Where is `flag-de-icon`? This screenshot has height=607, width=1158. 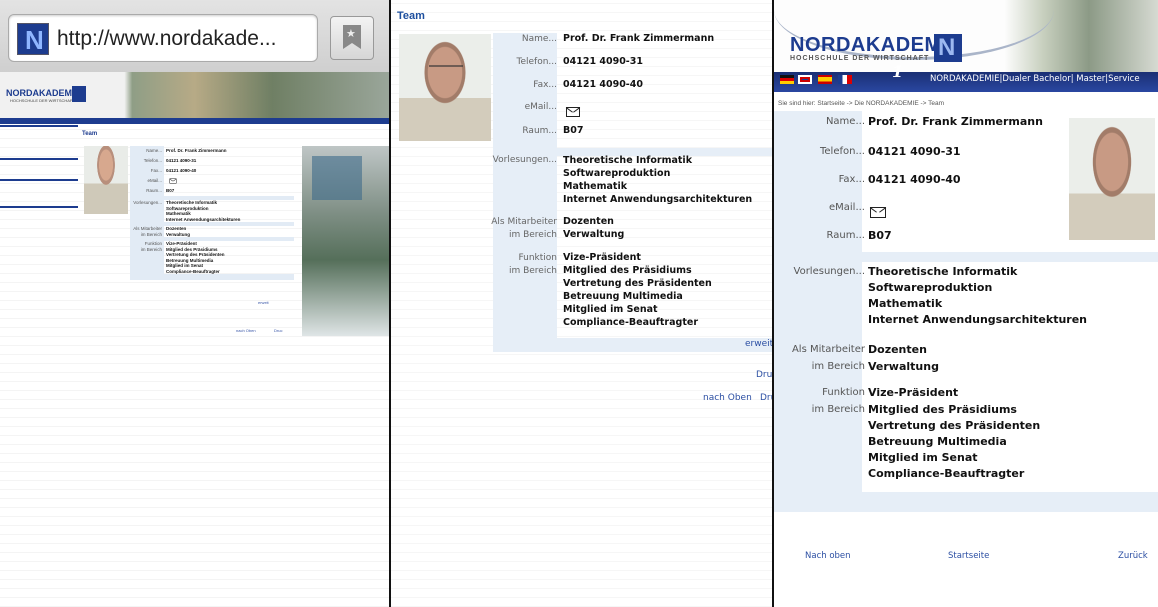 flag-de-icon is located at coordinates (787, 79).